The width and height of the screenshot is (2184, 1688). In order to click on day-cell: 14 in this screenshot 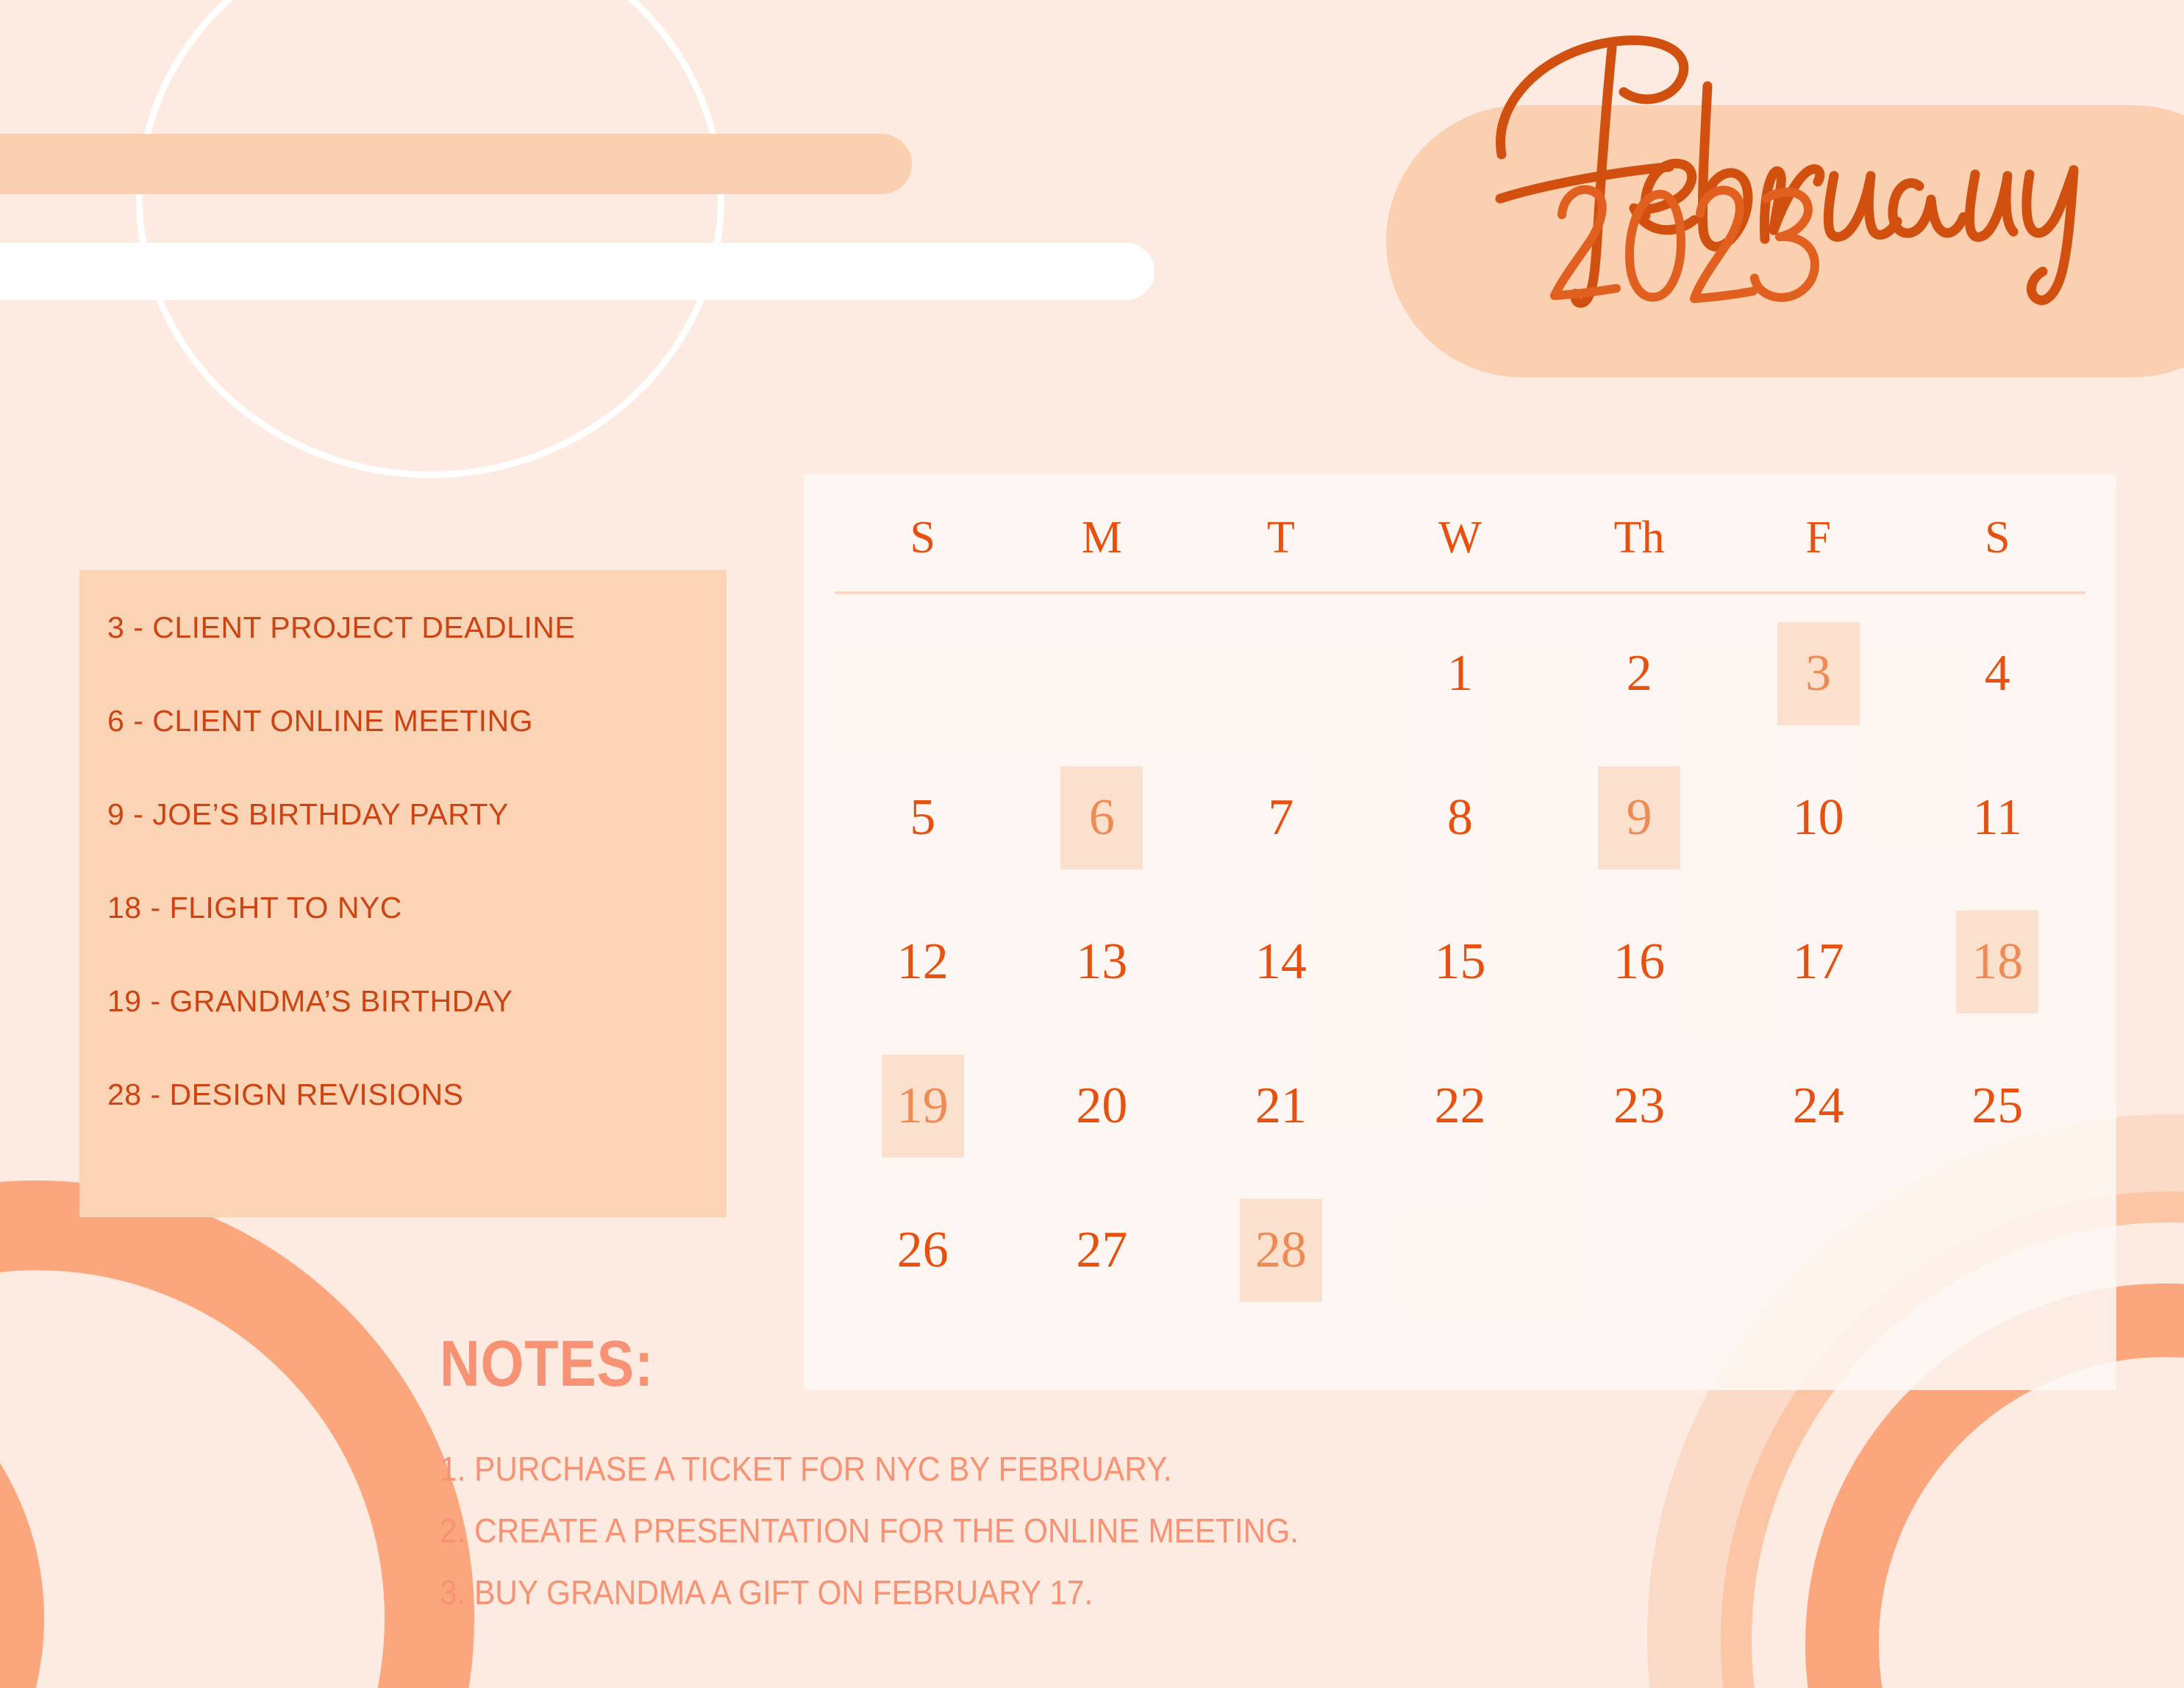, I will do `click(1281, 962)`.